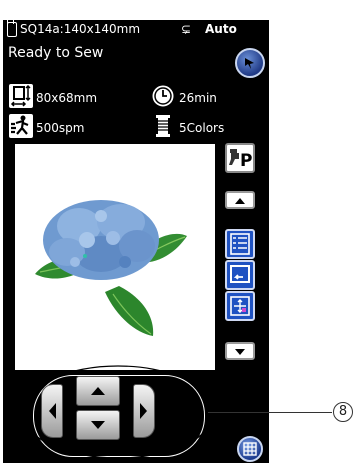  I want to click on callout-line, so click(270, 412).